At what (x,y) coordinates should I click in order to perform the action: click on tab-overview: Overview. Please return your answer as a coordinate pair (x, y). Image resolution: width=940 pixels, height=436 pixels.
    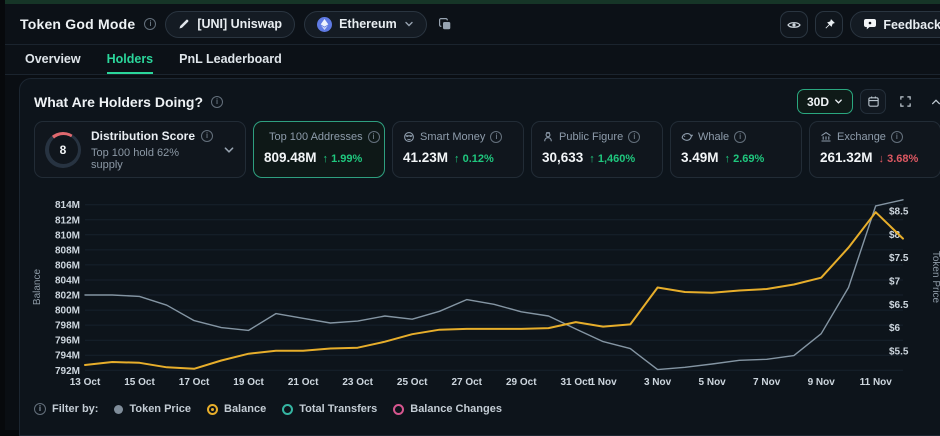
    Looking at the image, I should click on (53, 59).